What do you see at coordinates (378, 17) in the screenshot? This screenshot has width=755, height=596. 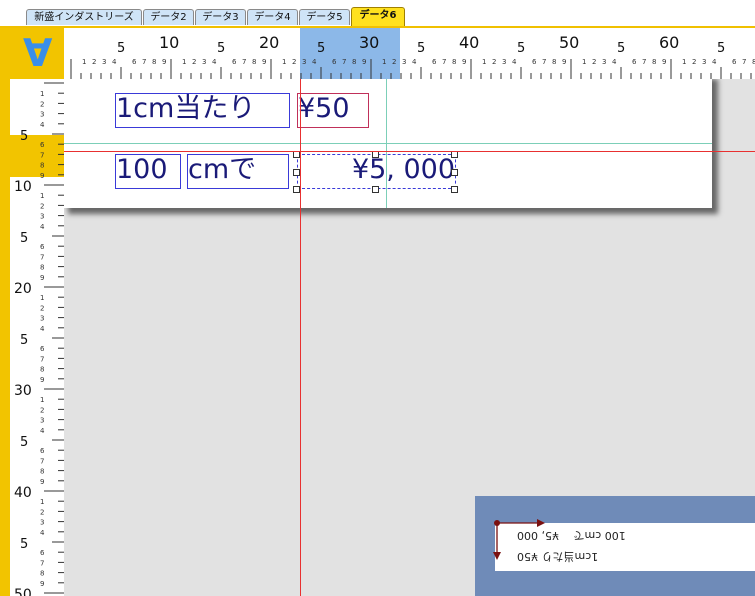 I see `tab-data6: データ6` at bounding box center [378, 17].